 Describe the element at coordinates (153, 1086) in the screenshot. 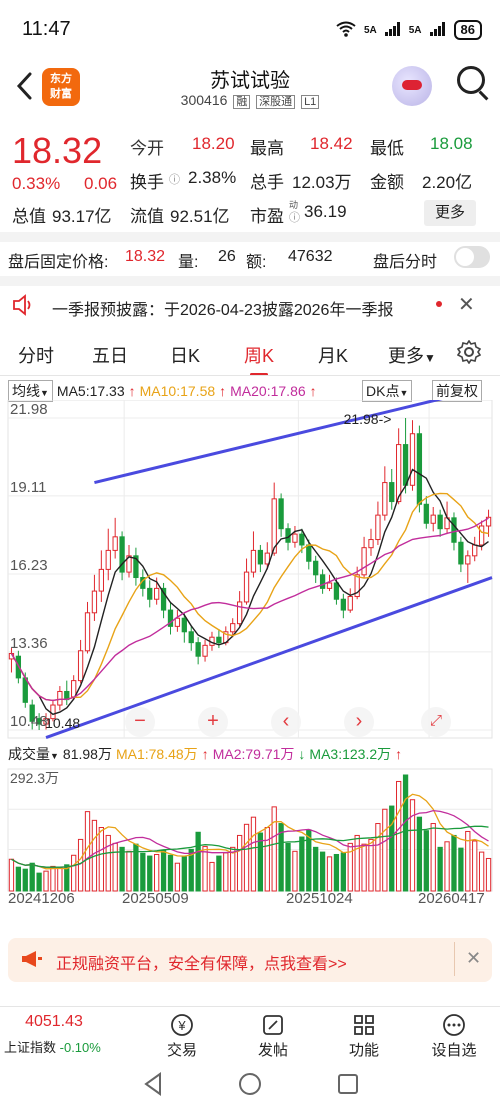

I see `back-triangle-icon` at that location.